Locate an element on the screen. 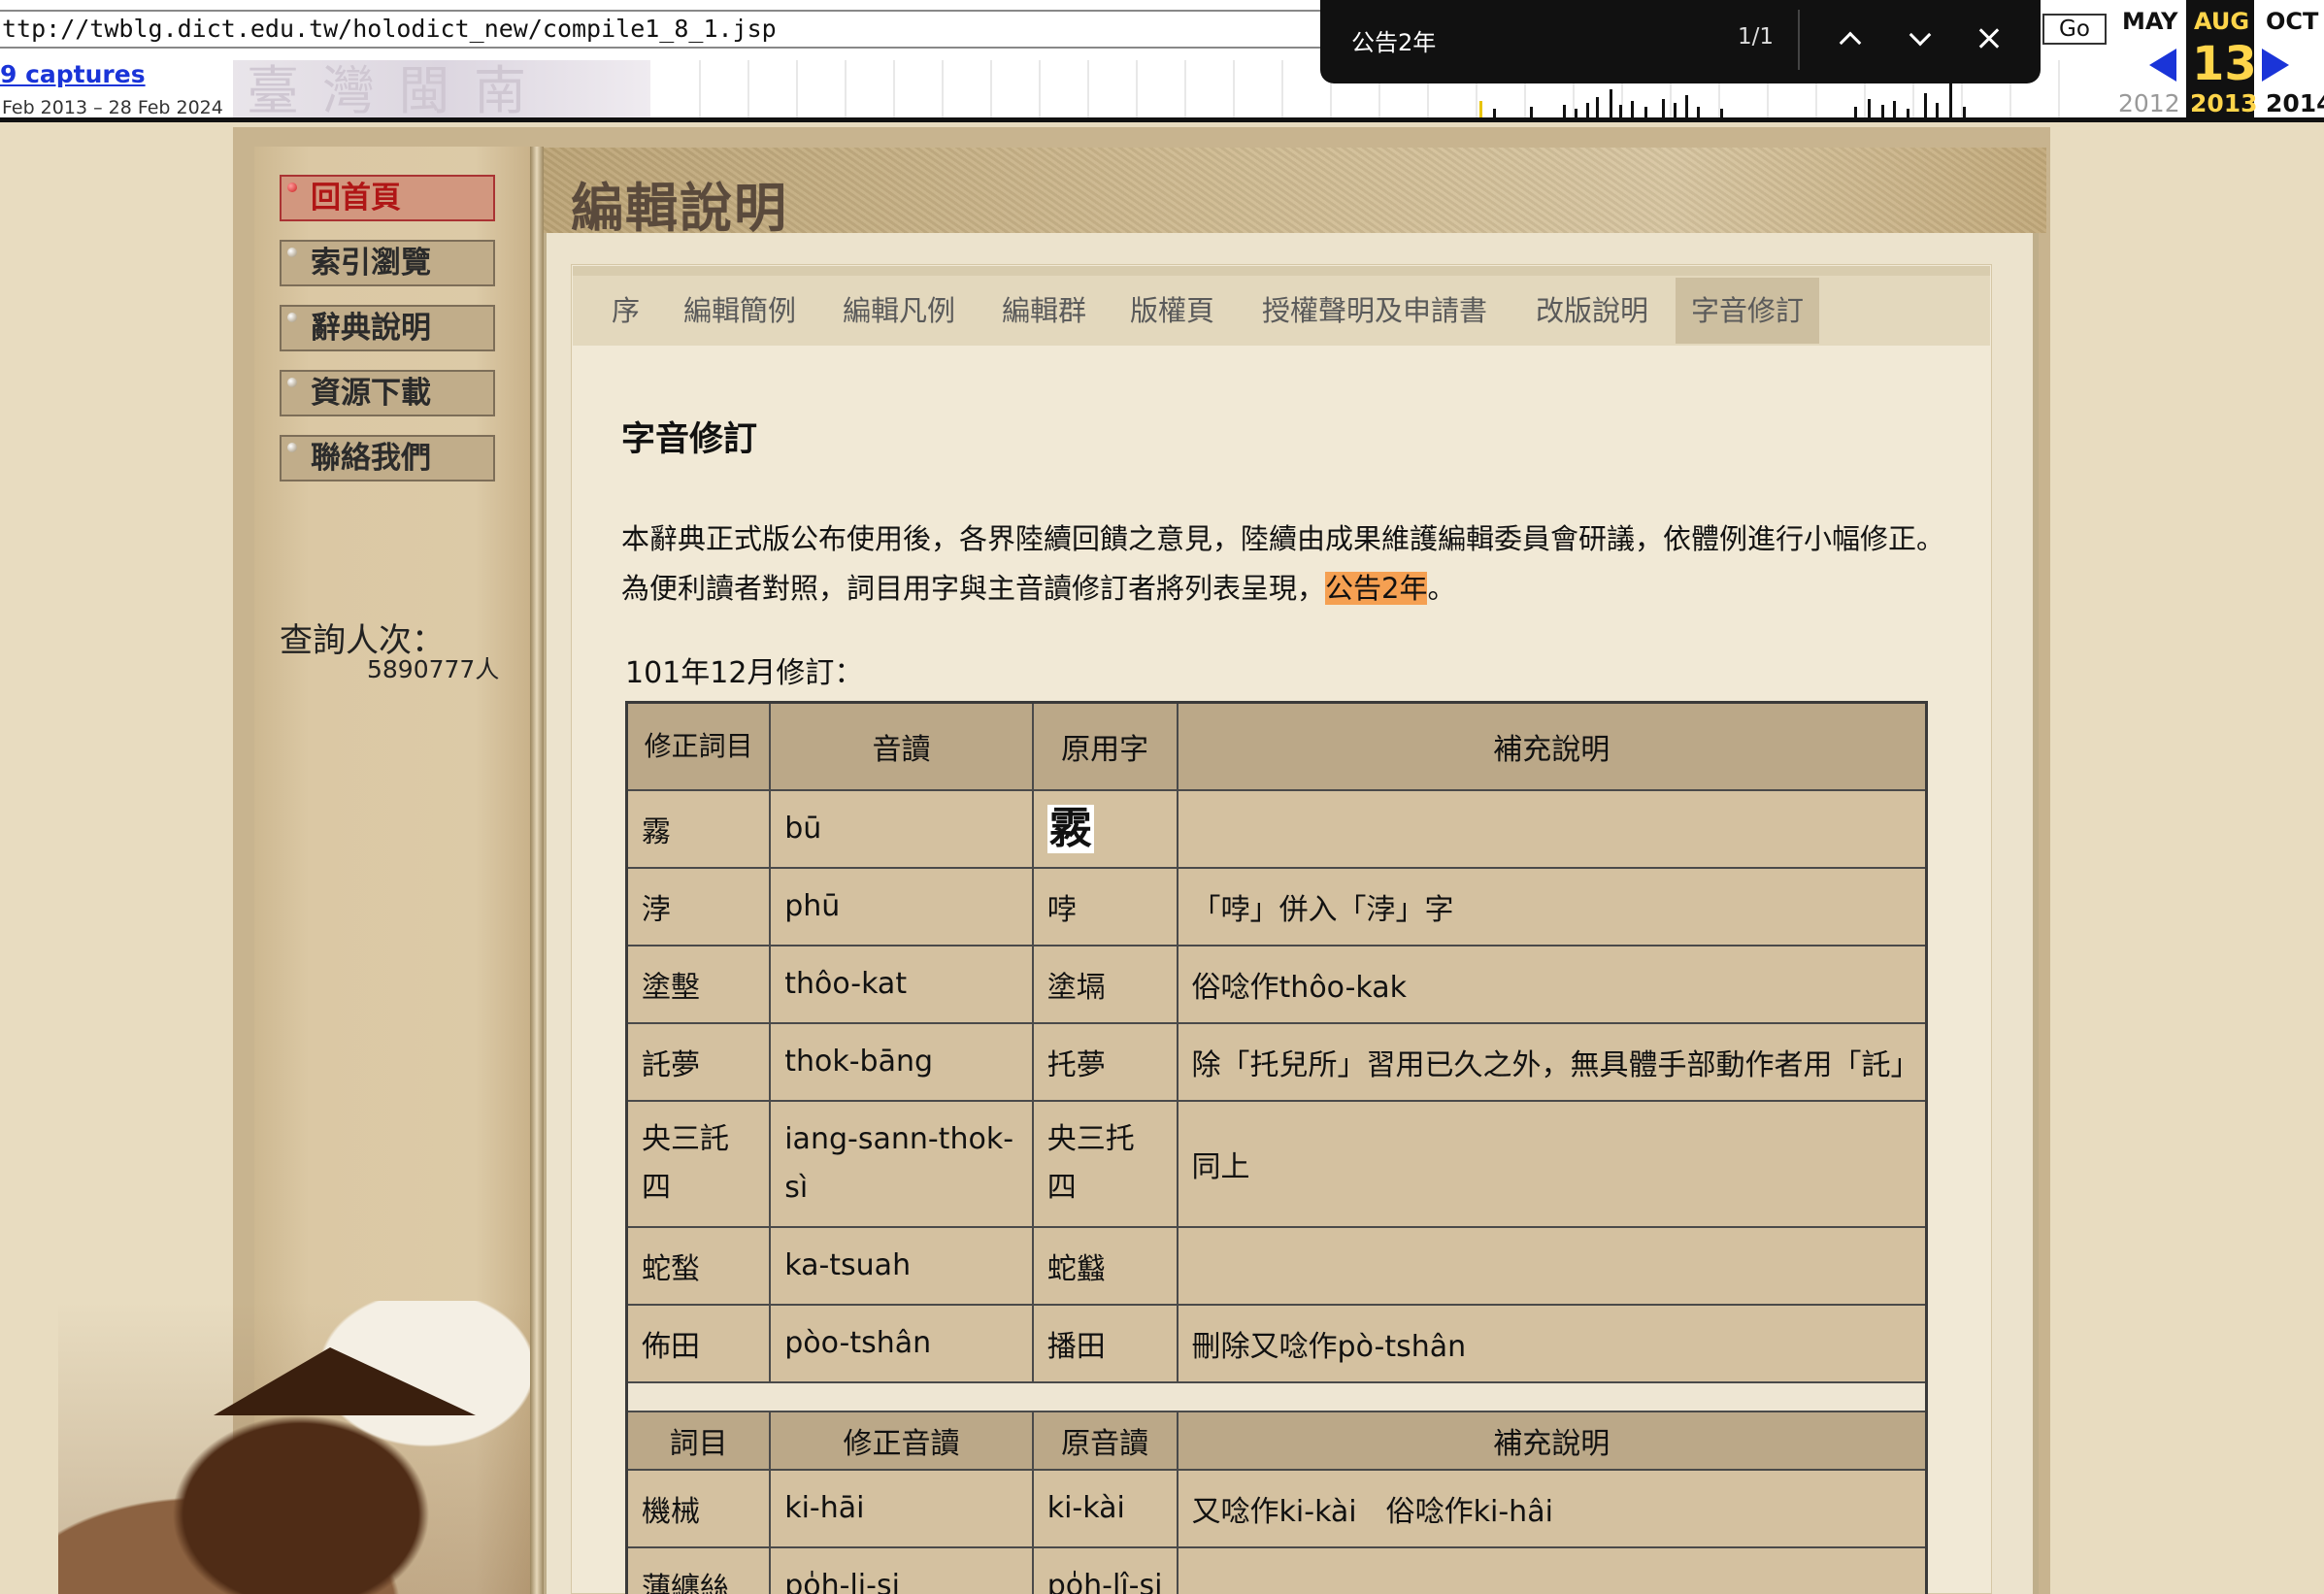 The width and height of the screenshot is (2324, 1594). temple-roof-decoration is located at coordinates (345, 1381).